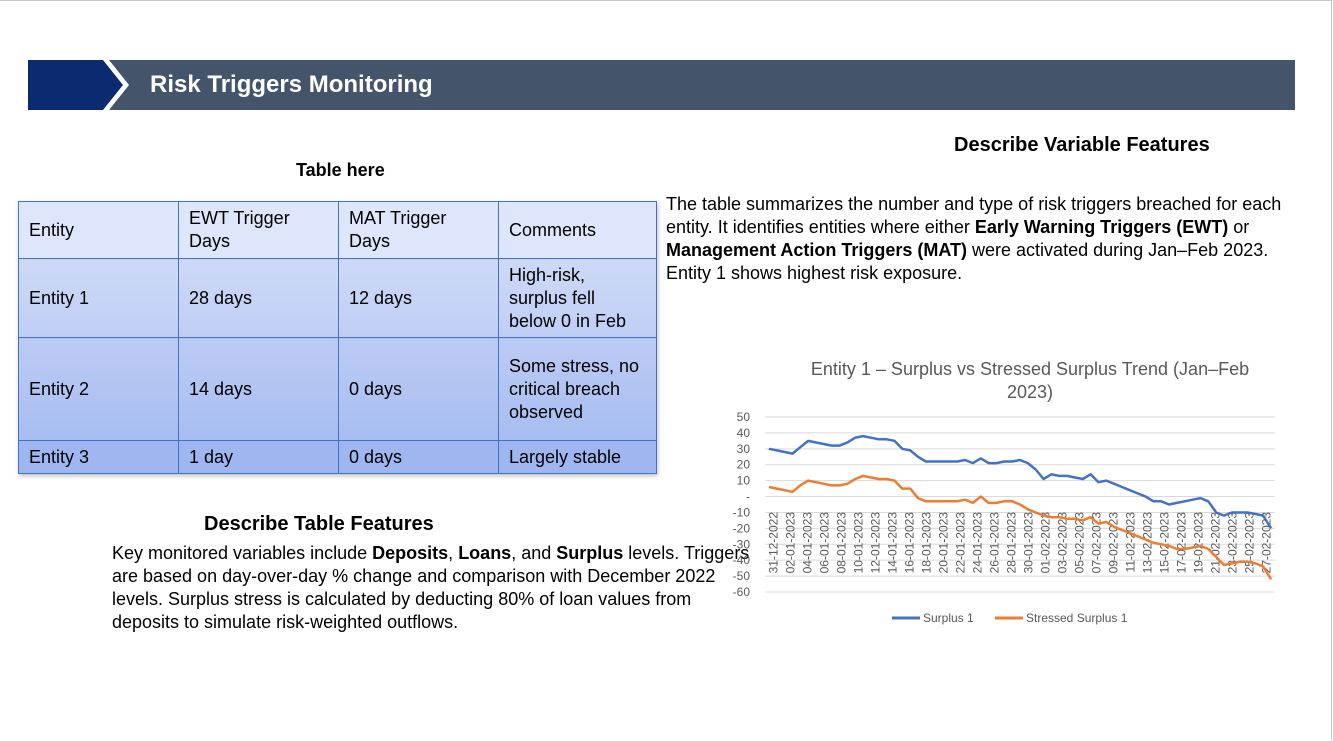  What do you see at coordinates (577, 457) in the screenshot?
I see `table-cell: Largely stable` at bounding box center [577, 457].